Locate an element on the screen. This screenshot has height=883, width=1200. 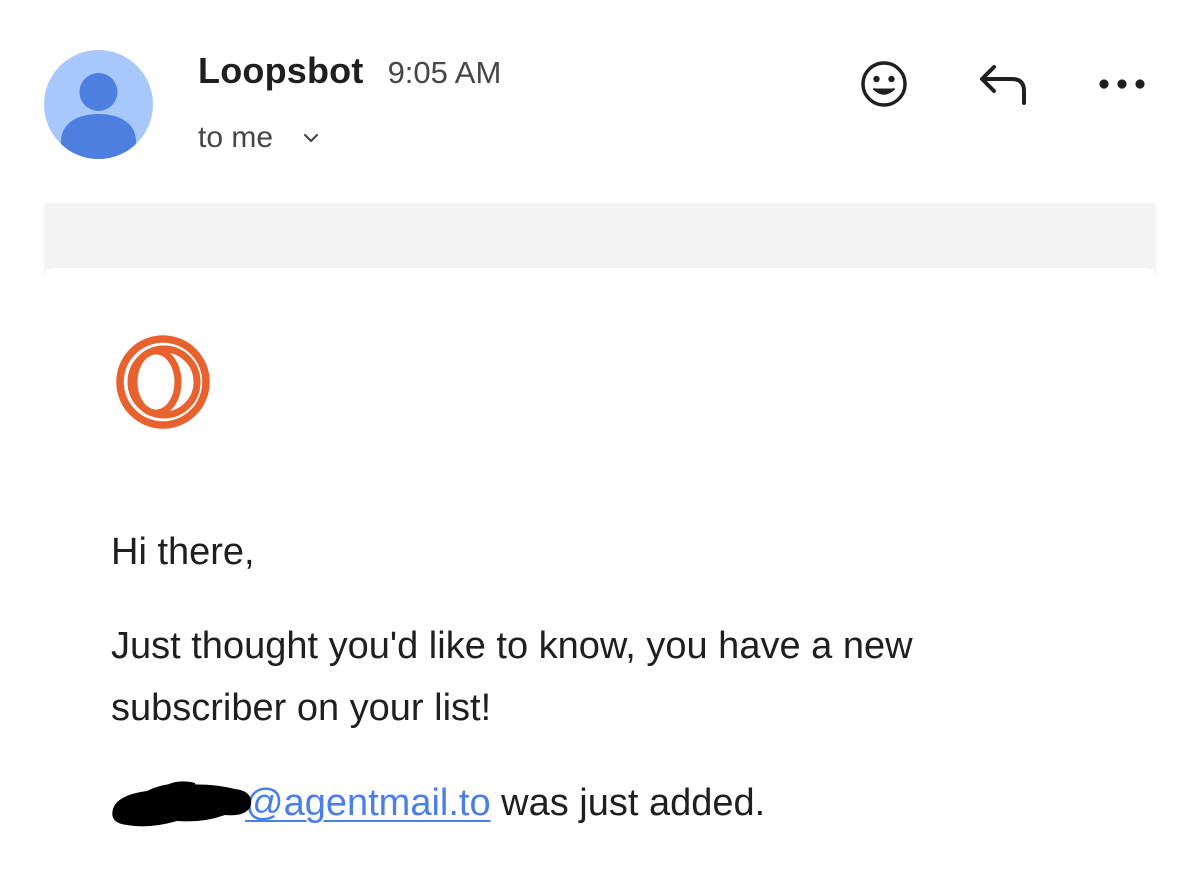
sender-line: Loopsbot 9:05 AM is located at coordinates (349, 74).